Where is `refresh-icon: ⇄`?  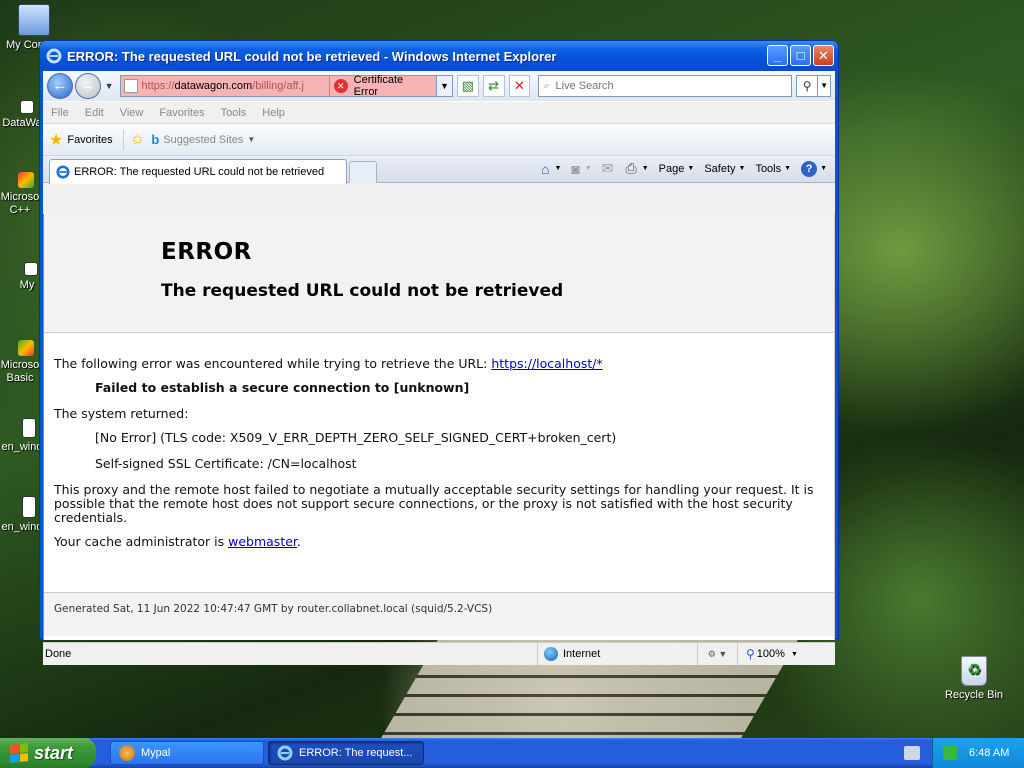
refresh-icon: ⇄ is located at coordinates (494, 85).